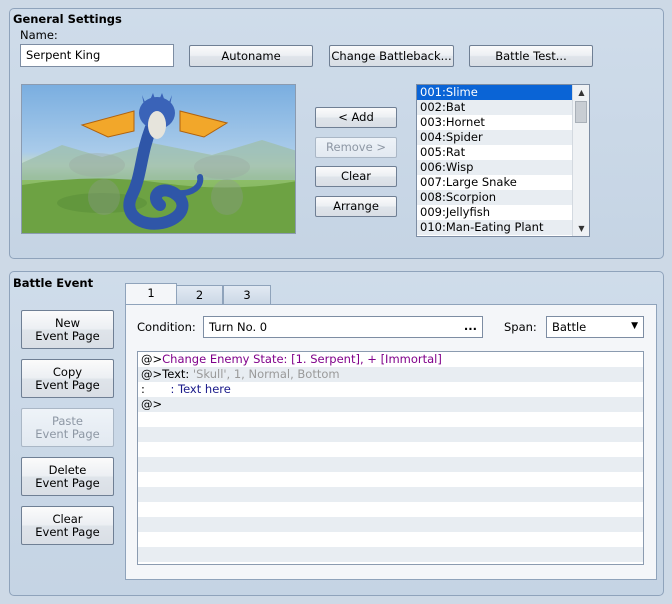 This screenshot has width=672, height=604. I want to click on enemy-list-scrollbar: ▲ ▼, so click(580, 160).